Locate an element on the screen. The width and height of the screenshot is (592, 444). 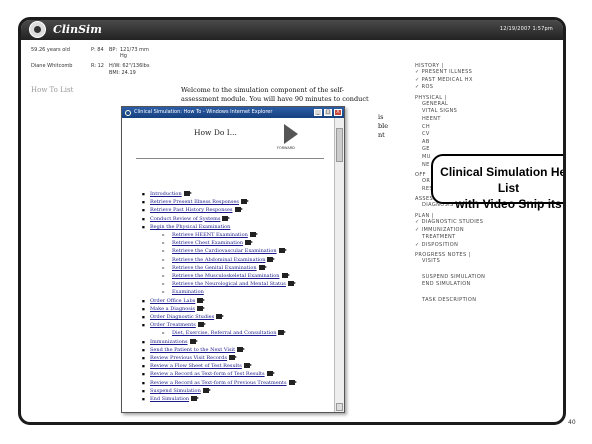
help-link-label: Retrieve the Musculoskeletal Examination is located at coordinates (226, 276).